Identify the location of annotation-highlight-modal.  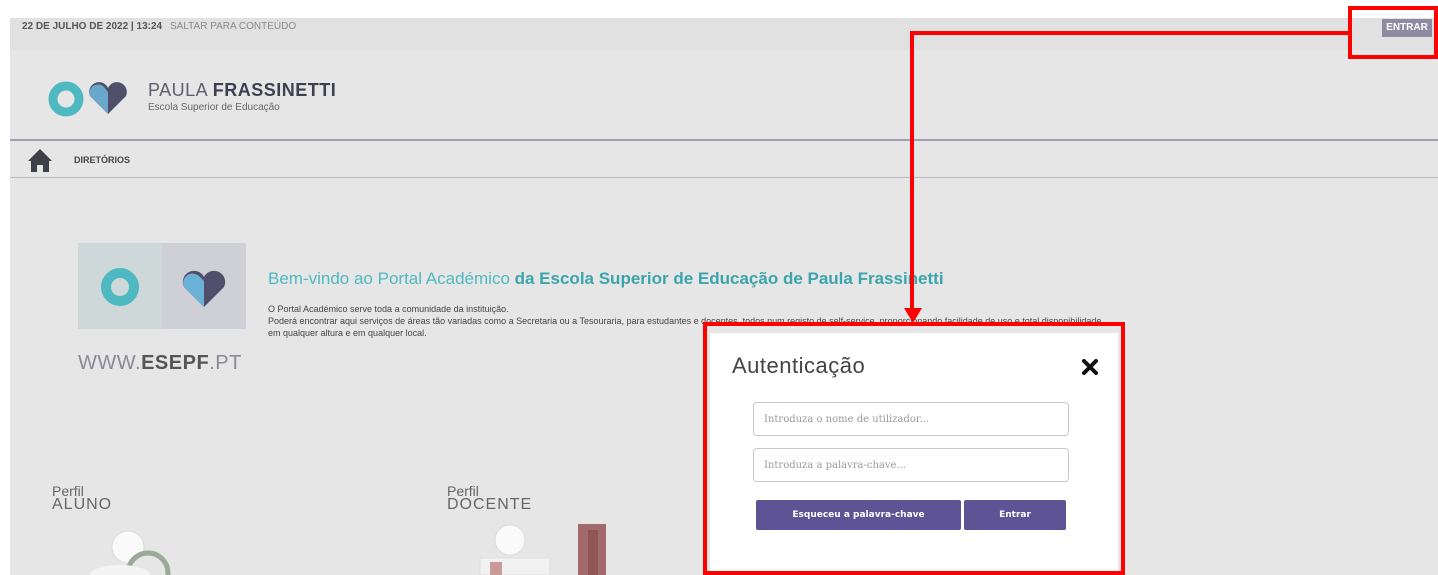
(914, 448).